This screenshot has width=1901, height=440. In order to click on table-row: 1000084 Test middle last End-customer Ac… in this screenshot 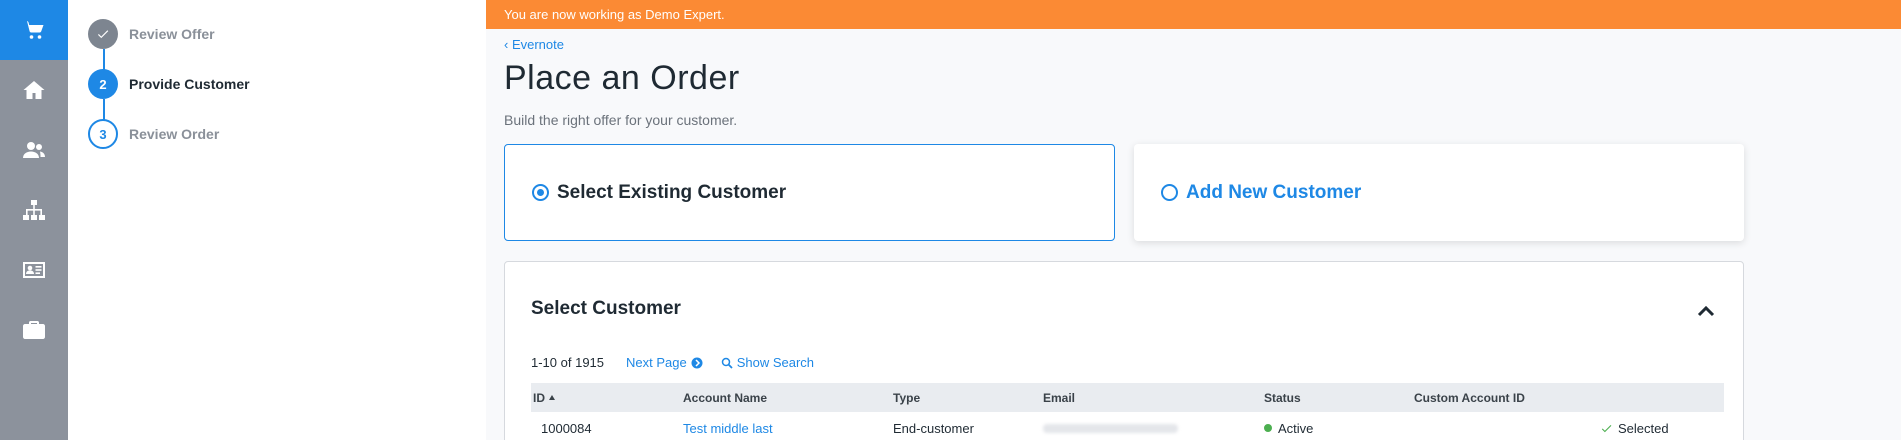, I will do `click(1127, 426)`.